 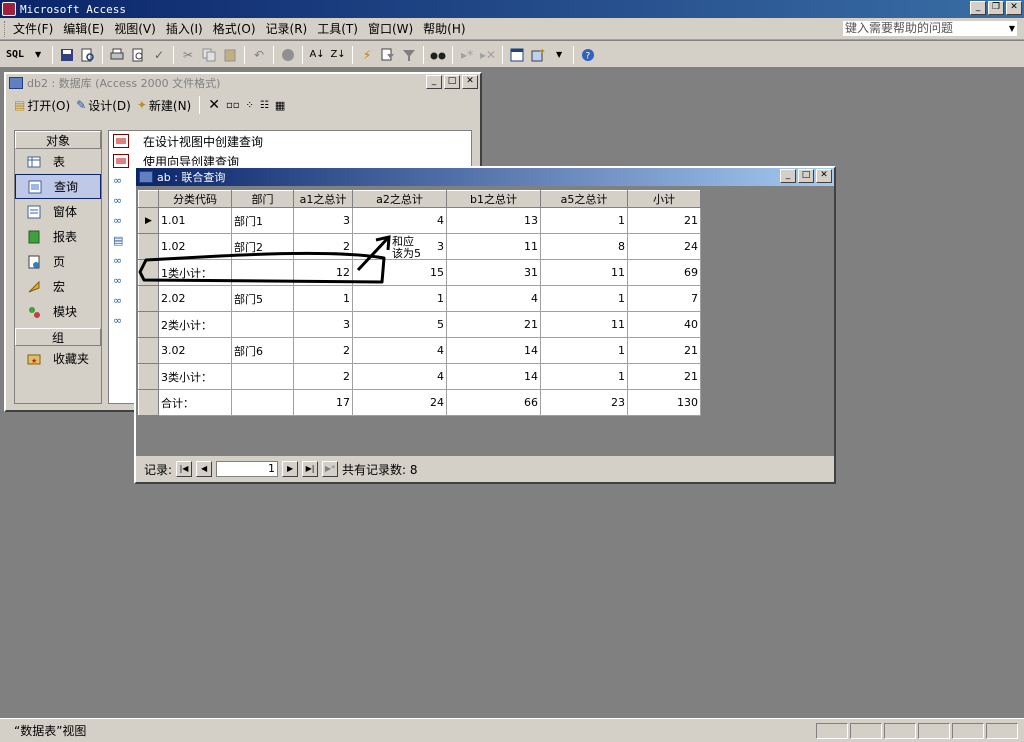 What do you see at coordinates (996, 8) in the screenshot?
I see `app-restore-button: ❐` at bounding box center [996, 8].